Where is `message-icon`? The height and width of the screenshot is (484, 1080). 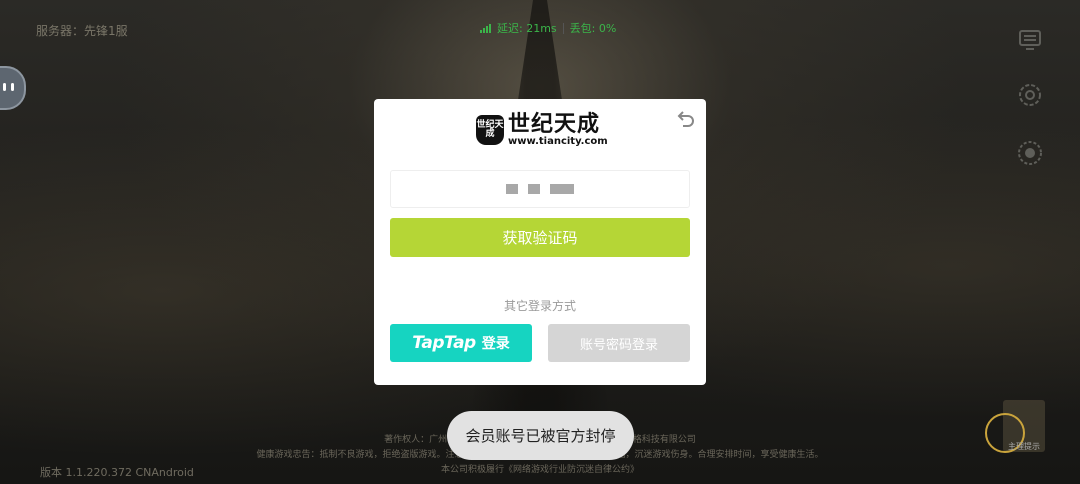
message-icon is located at coordinates (1030, 40).